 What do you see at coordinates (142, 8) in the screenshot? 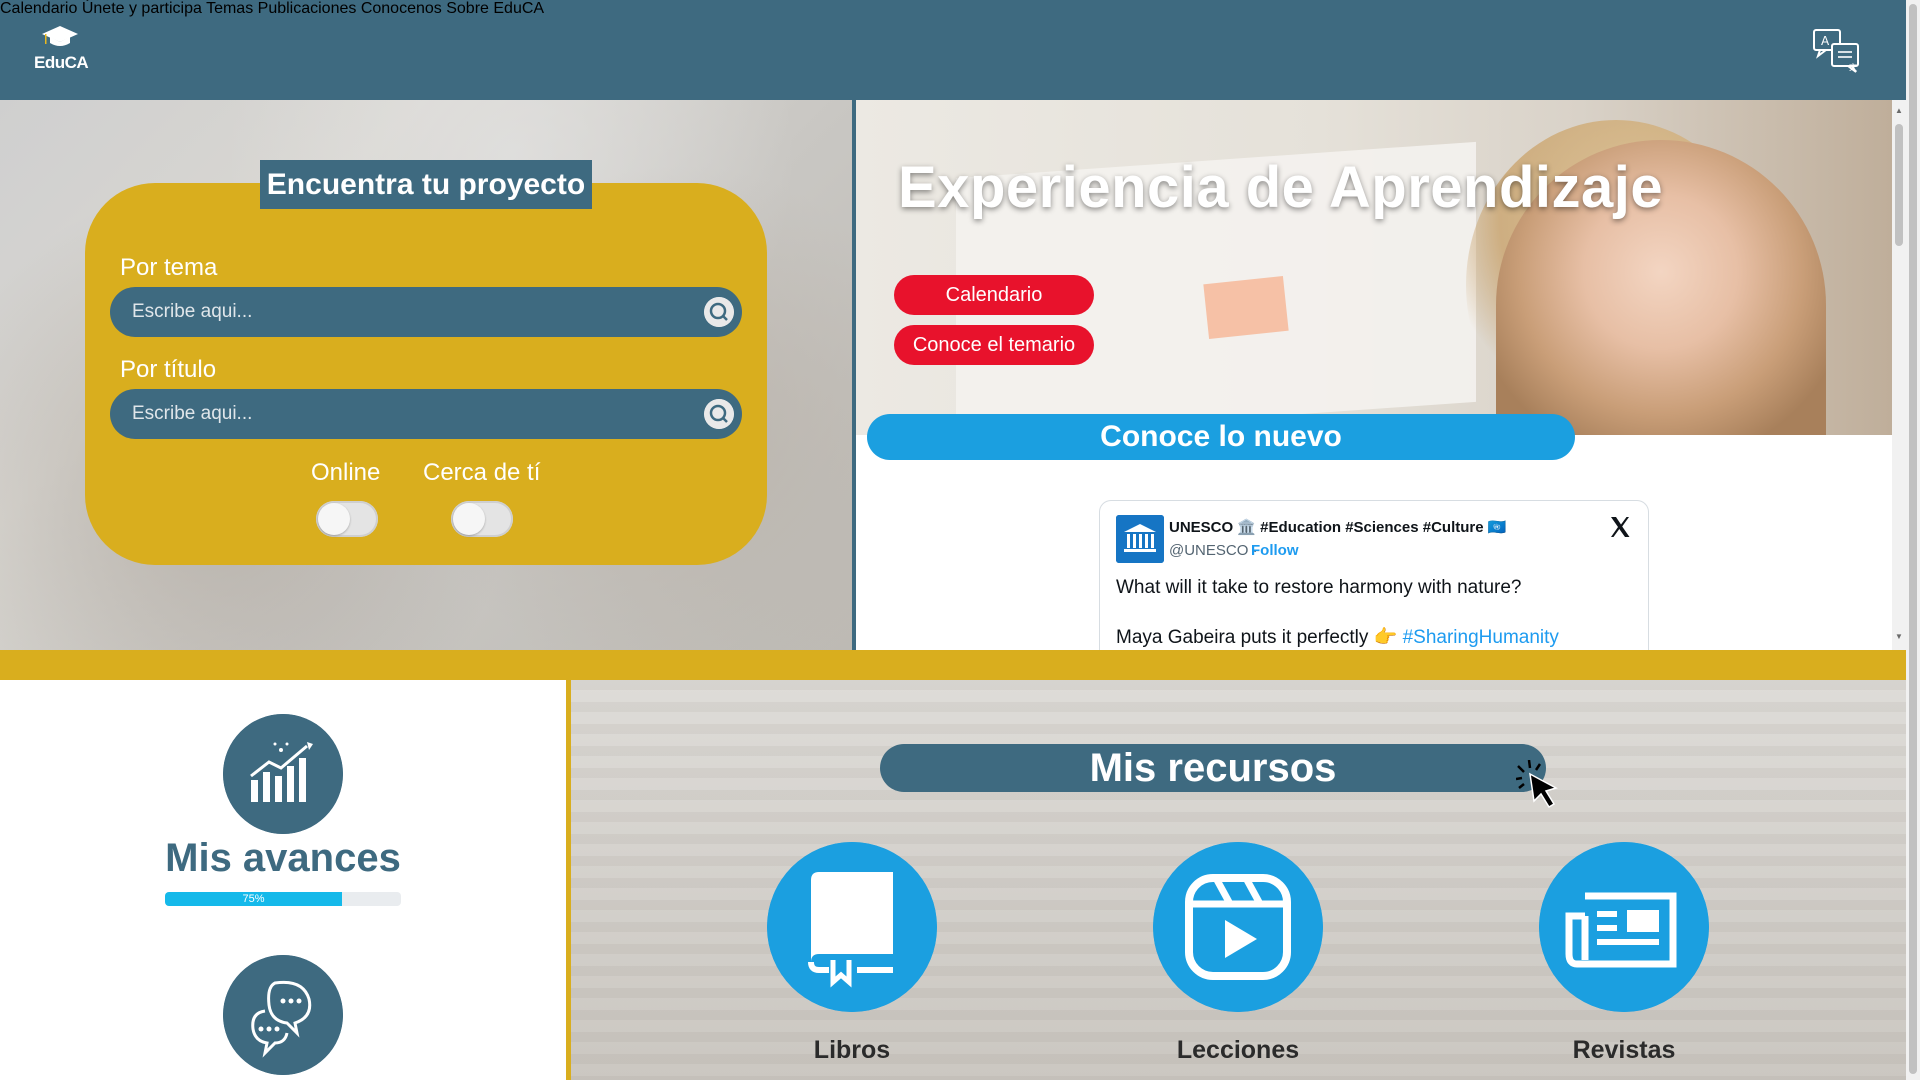
I see `nav-unete: Únete y participa` at bounding box center [142, 8].